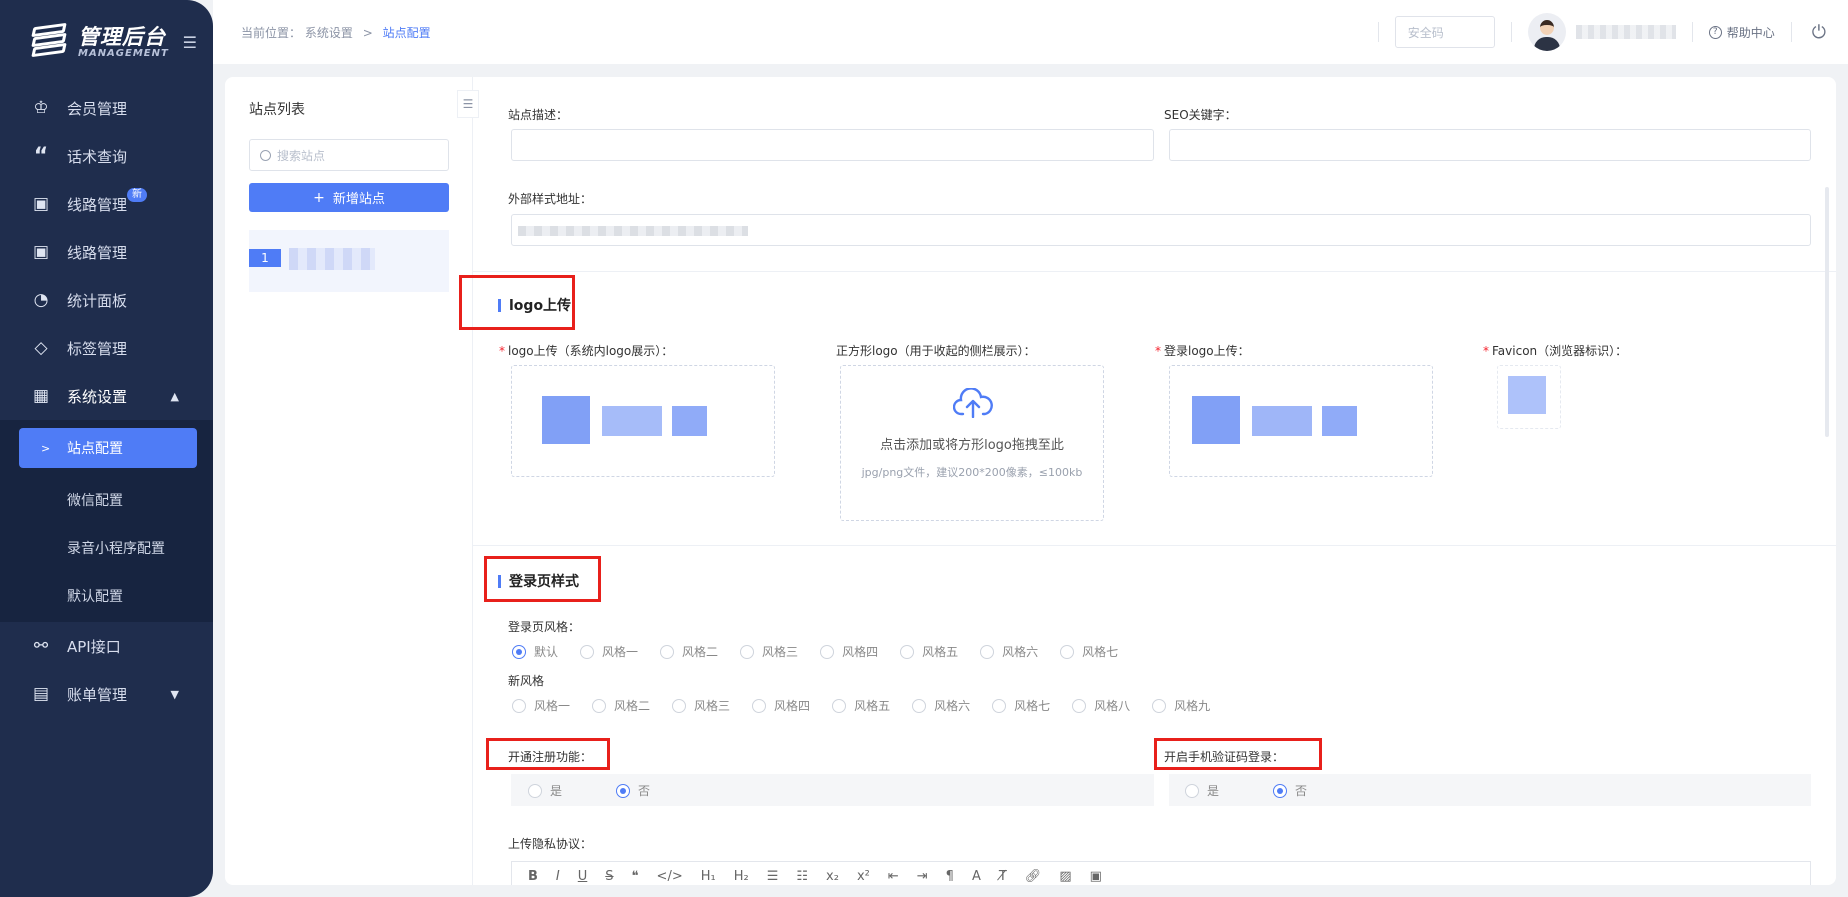 The height and width of the screenshot is (897, 1848). Describe the element at coordinates (922, 876) in the screenshot. I see `outdent-icon: ⇥` at that location.